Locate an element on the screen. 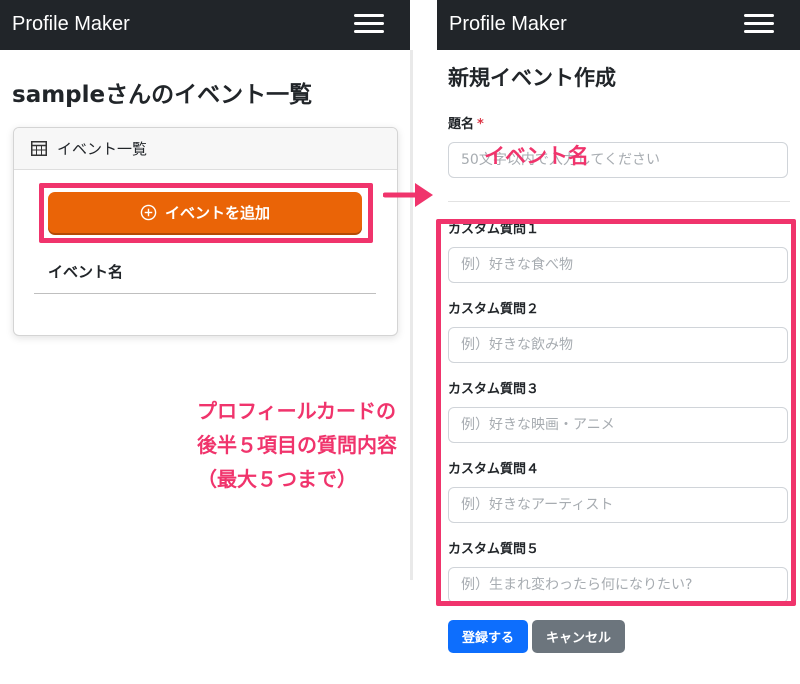 The width and height of the screenshot is (800, 684). page-title: sampleさんのイベント一覧 is located at coordinates (162, 95).